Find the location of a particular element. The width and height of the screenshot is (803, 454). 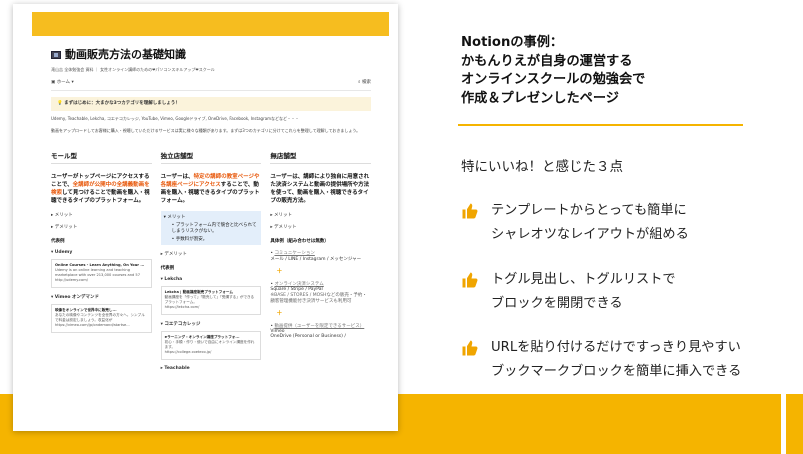

home-label: ホーム is located at coordinates (63, 83).